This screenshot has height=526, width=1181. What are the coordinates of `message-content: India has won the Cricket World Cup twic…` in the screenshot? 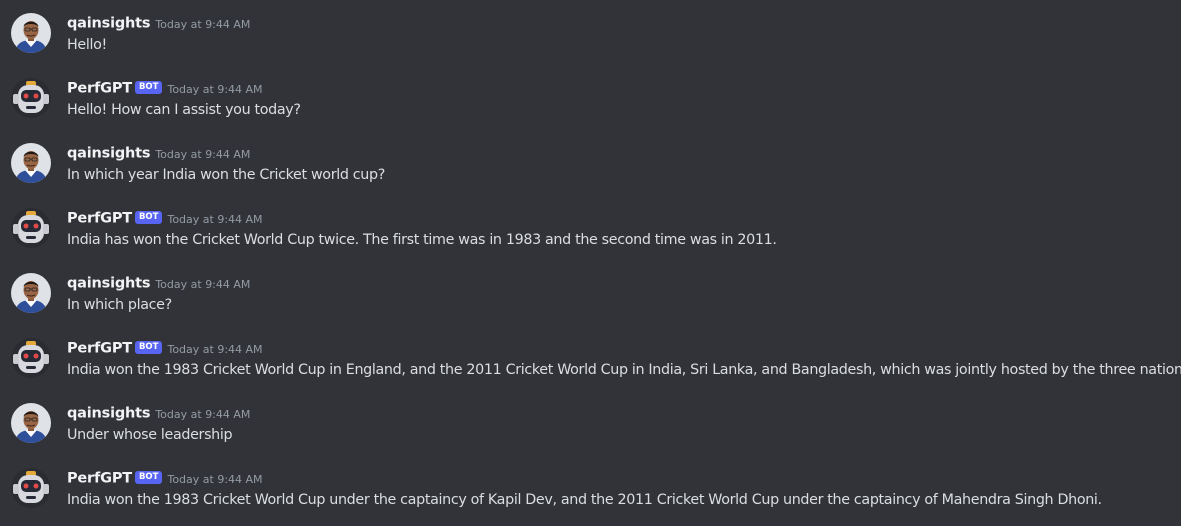 It's located at (422, 240).